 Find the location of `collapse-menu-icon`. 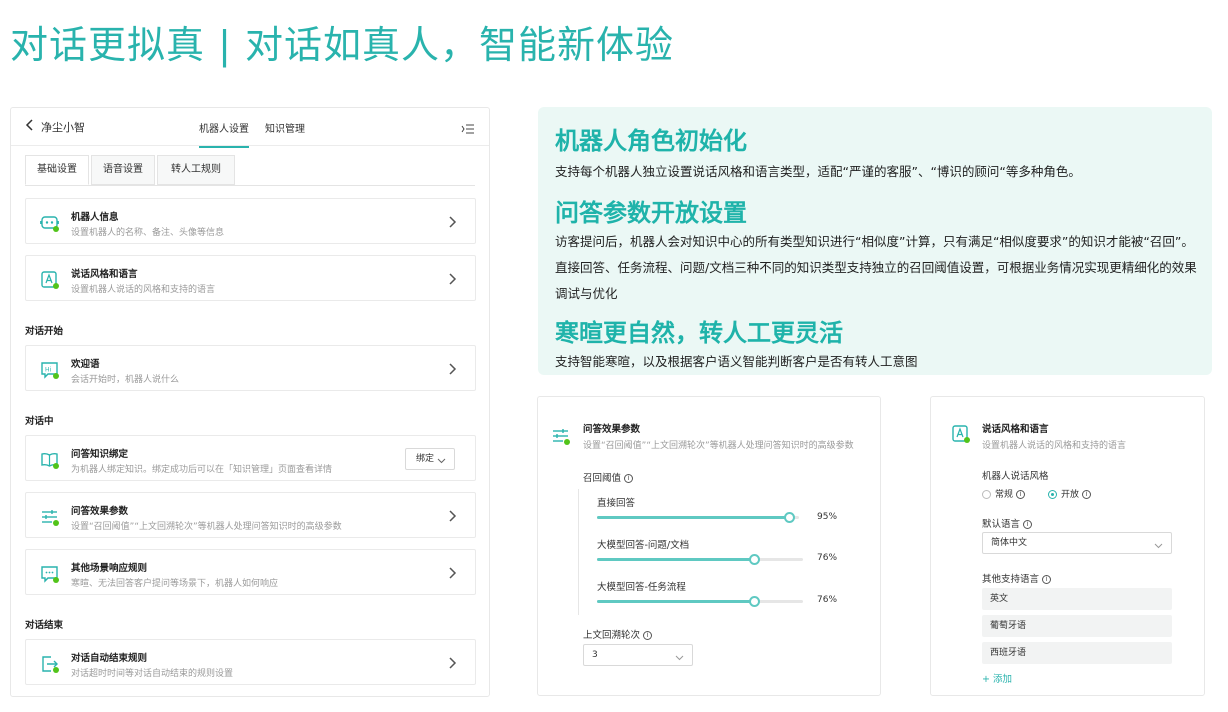

collapse-menu-icon is located at coordinates (468, 127).